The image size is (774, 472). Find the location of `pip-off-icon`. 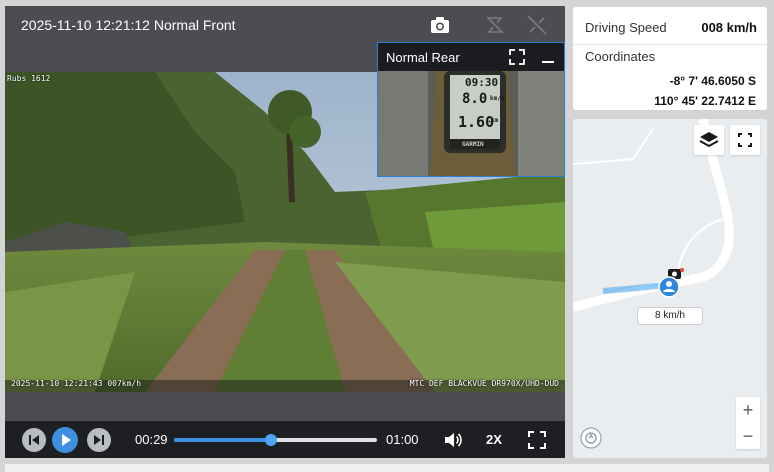

pip-off-icon is located at coordinates (537, 25).